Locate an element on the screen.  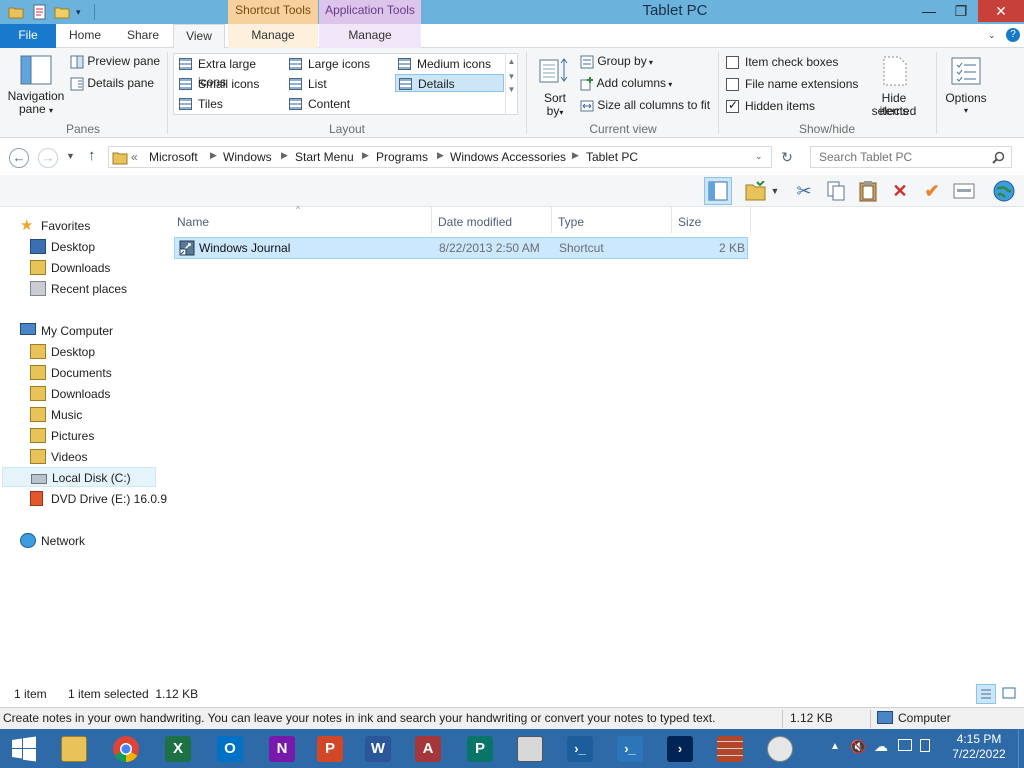
layout-small-icons: Small icons is located at coordinates (230, 84).